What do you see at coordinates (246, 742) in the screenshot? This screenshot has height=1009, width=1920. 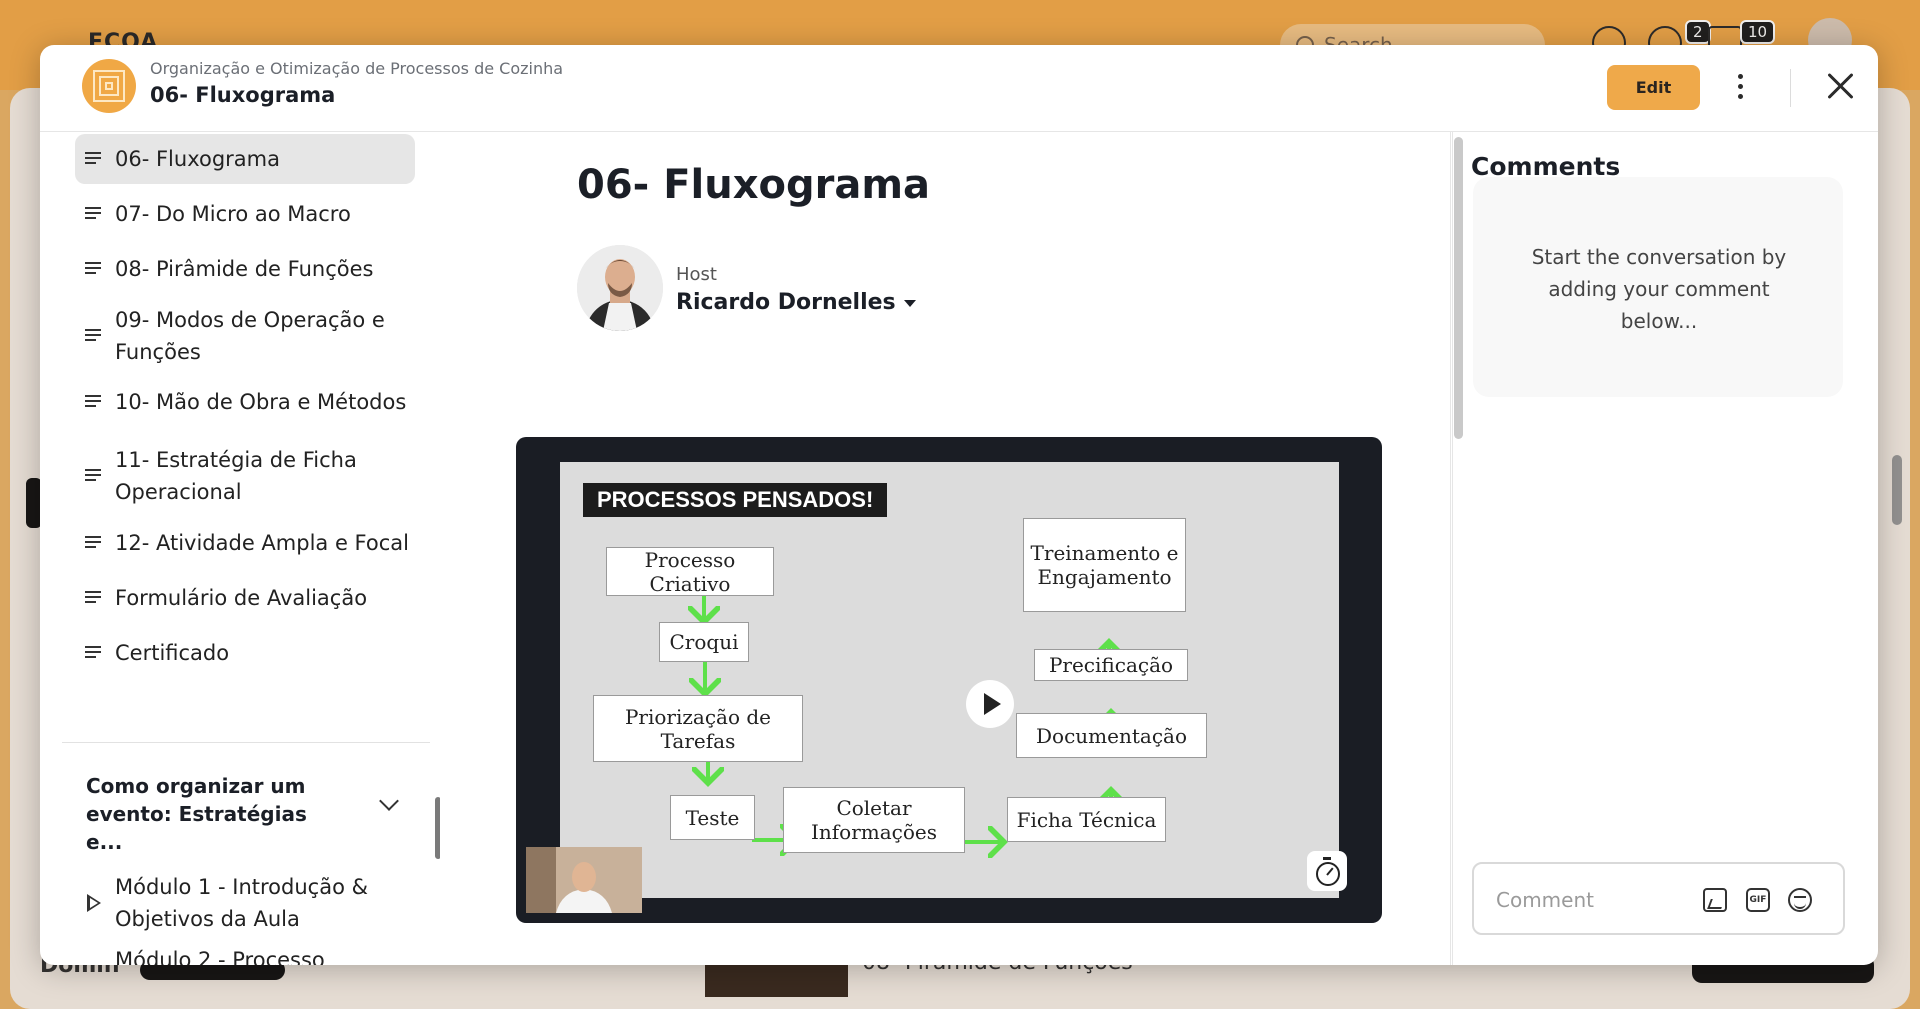 I see `sidebar-divider` at bounding box center [246, 742].